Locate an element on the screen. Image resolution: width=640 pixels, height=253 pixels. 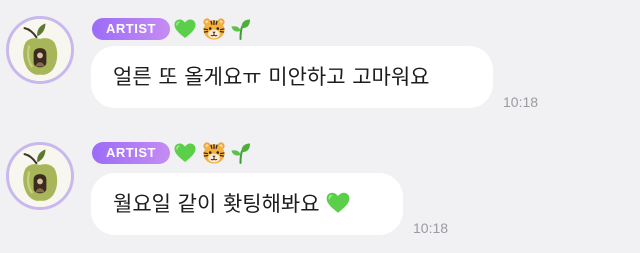
message-text: 월요일 같이 홧팅해봐요 is located at coordinates (216, 204).